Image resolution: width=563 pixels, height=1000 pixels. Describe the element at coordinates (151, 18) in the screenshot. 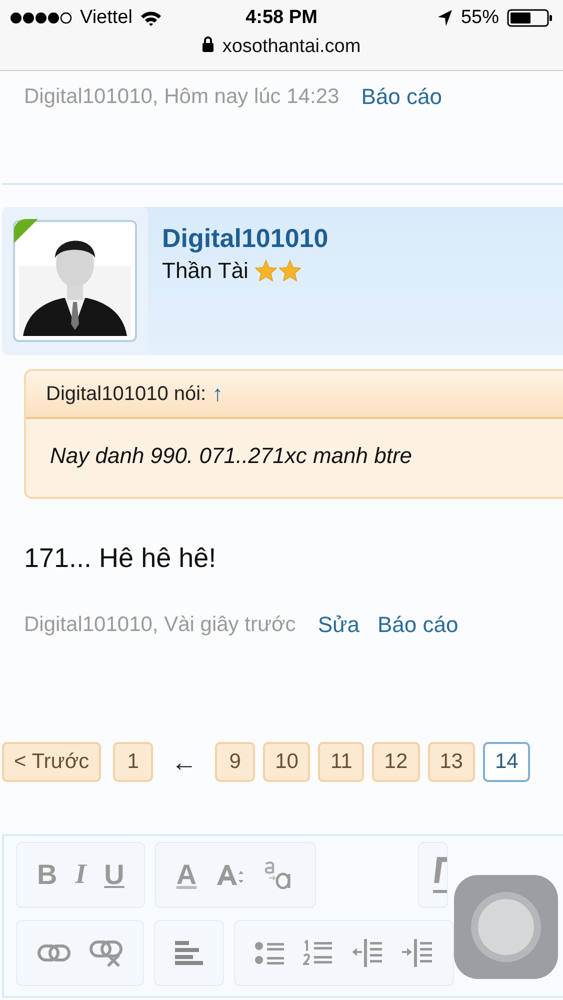

I see `wifi-icon` at that location.